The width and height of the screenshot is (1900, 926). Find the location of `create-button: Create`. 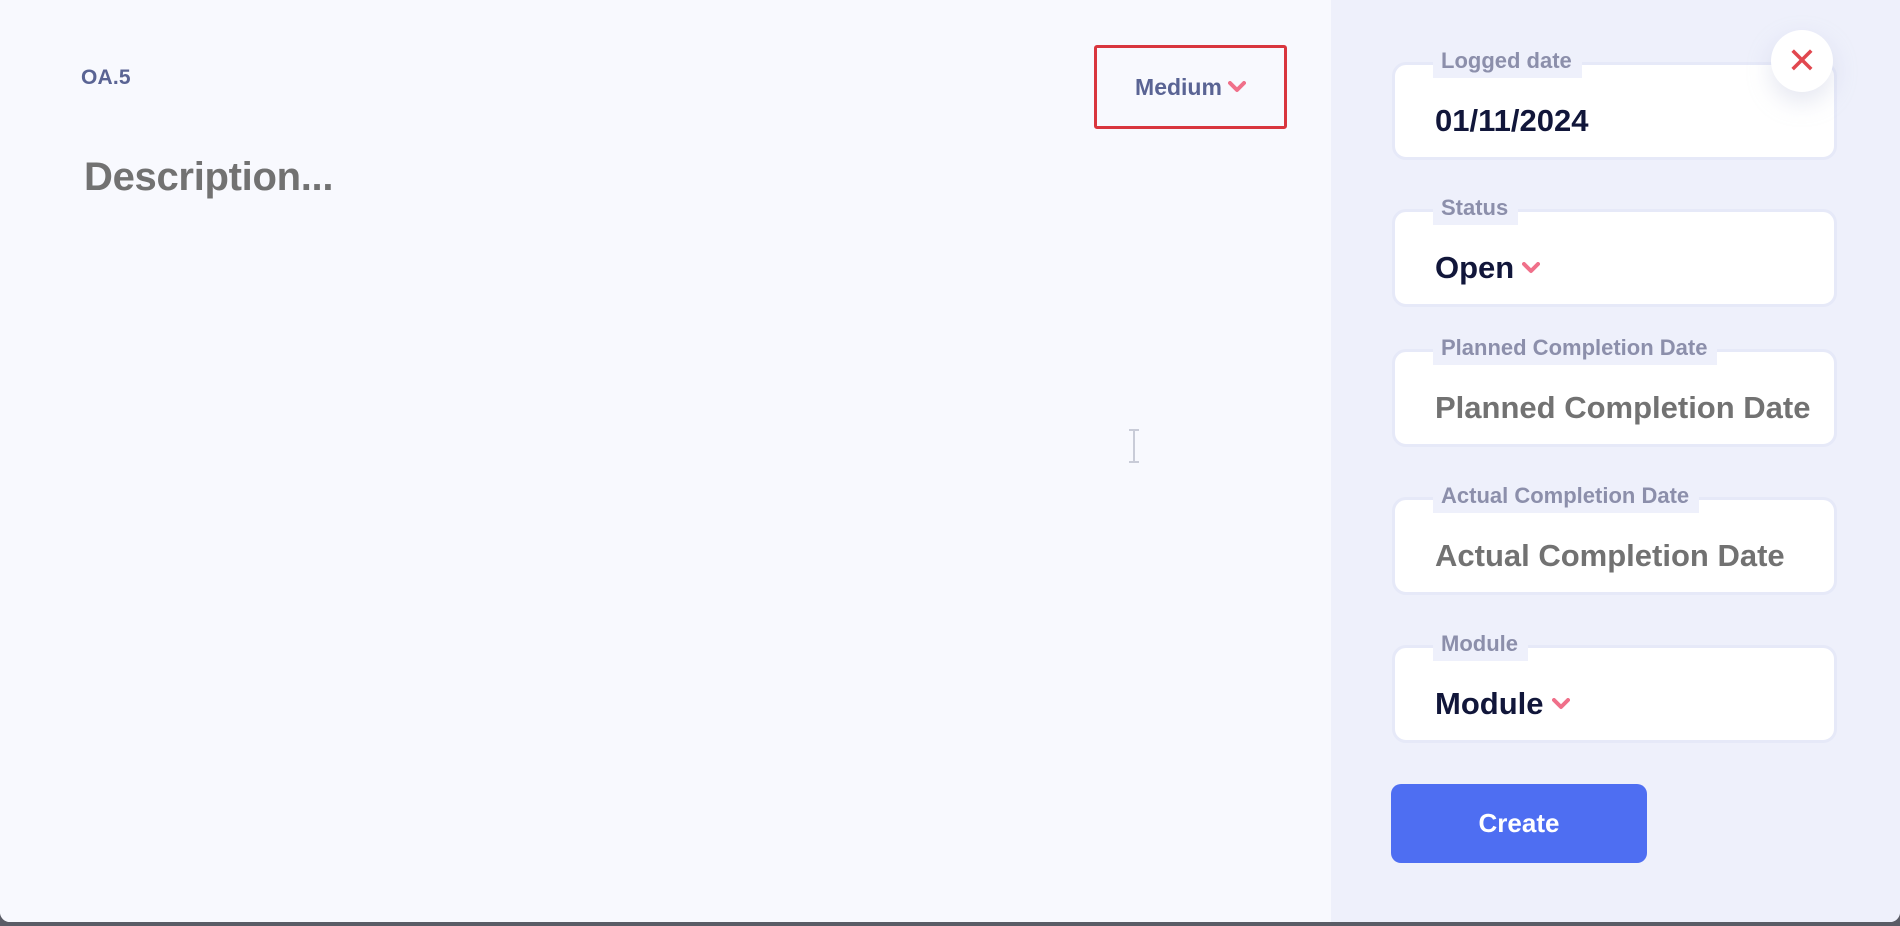

create-button: Create is located at coordinates (1519, 823).